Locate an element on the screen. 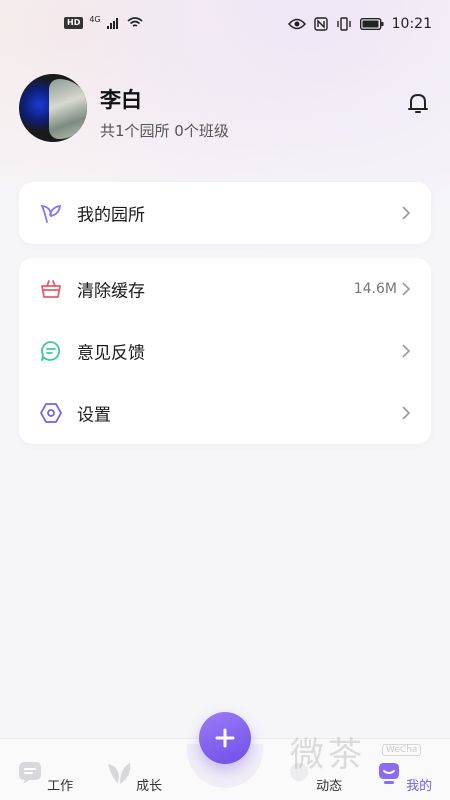  hexagon-settings-icon is located at coordinates (51, 413).